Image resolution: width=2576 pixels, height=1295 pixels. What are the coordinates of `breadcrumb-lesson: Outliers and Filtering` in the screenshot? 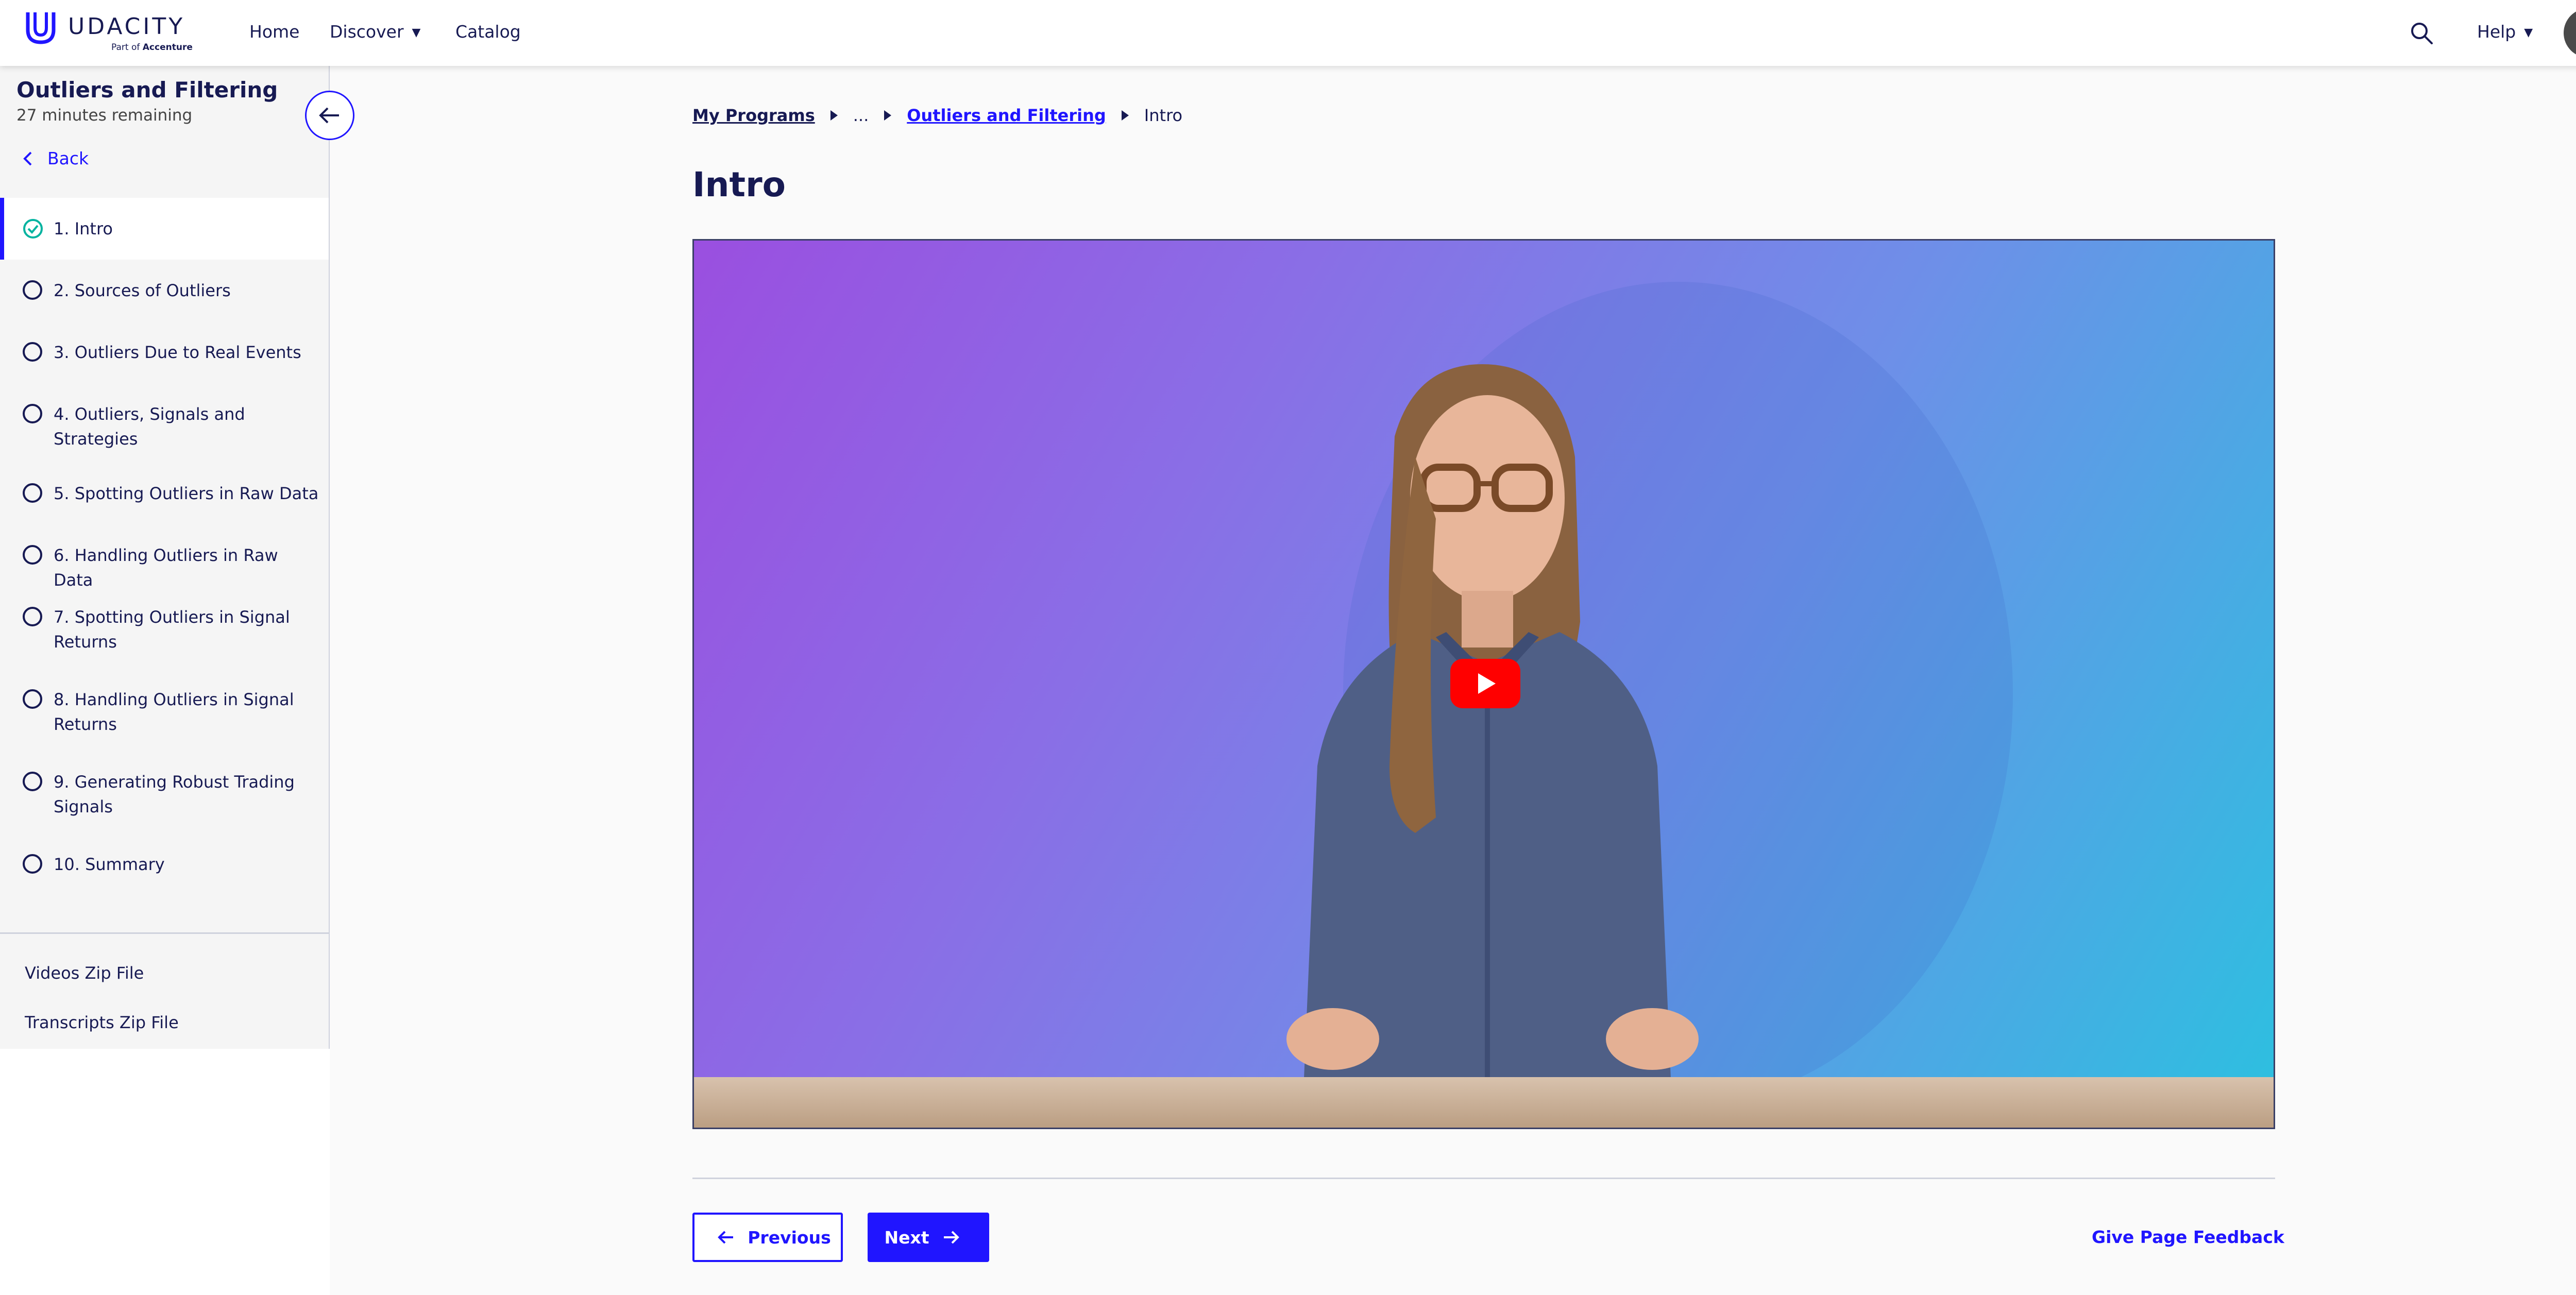 It's located at (1006, 115).